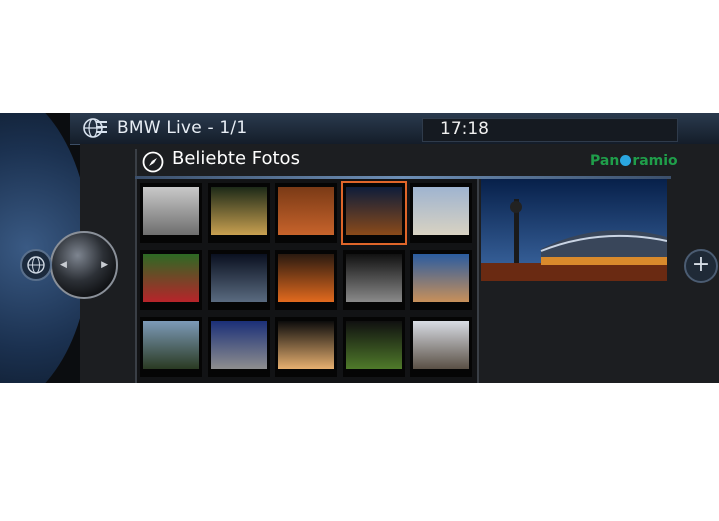 This screenshot has width=719, height=521. I want to click on arrow-left-icon: ◀, so click(63, 265).